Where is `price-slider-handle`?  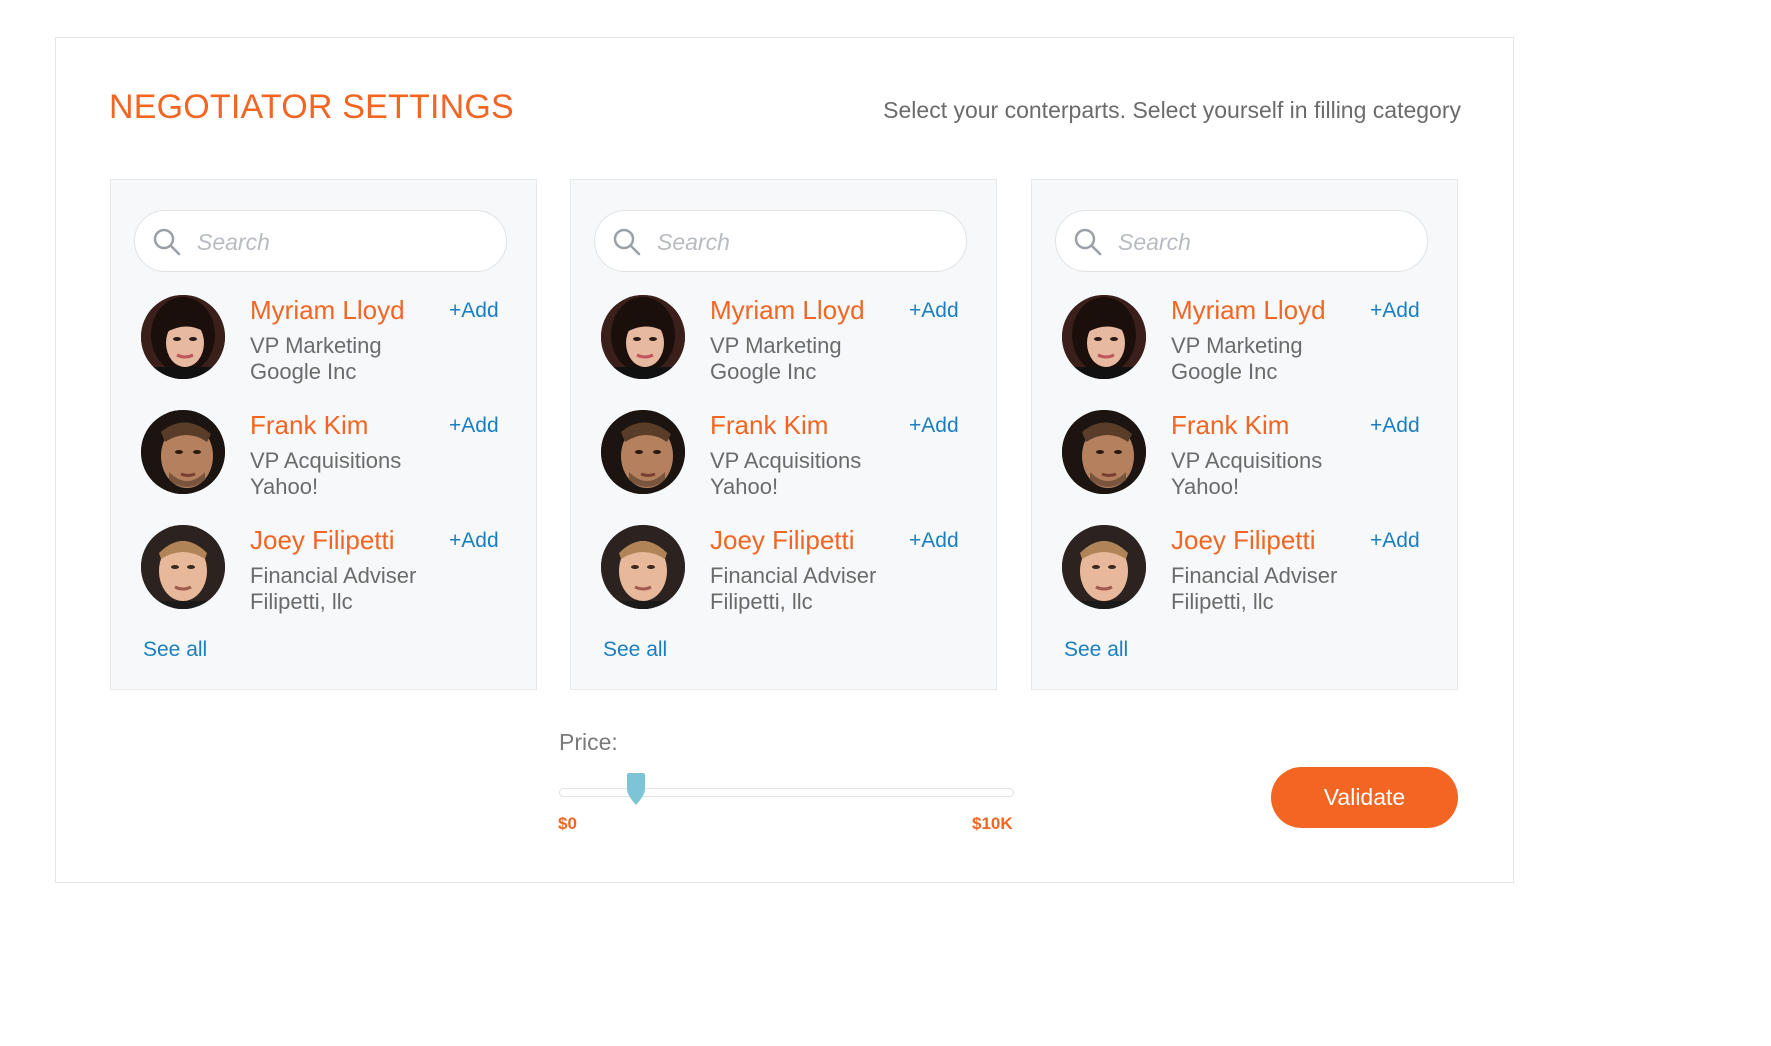 price-slider-handle is located at coordinates (636, 791).